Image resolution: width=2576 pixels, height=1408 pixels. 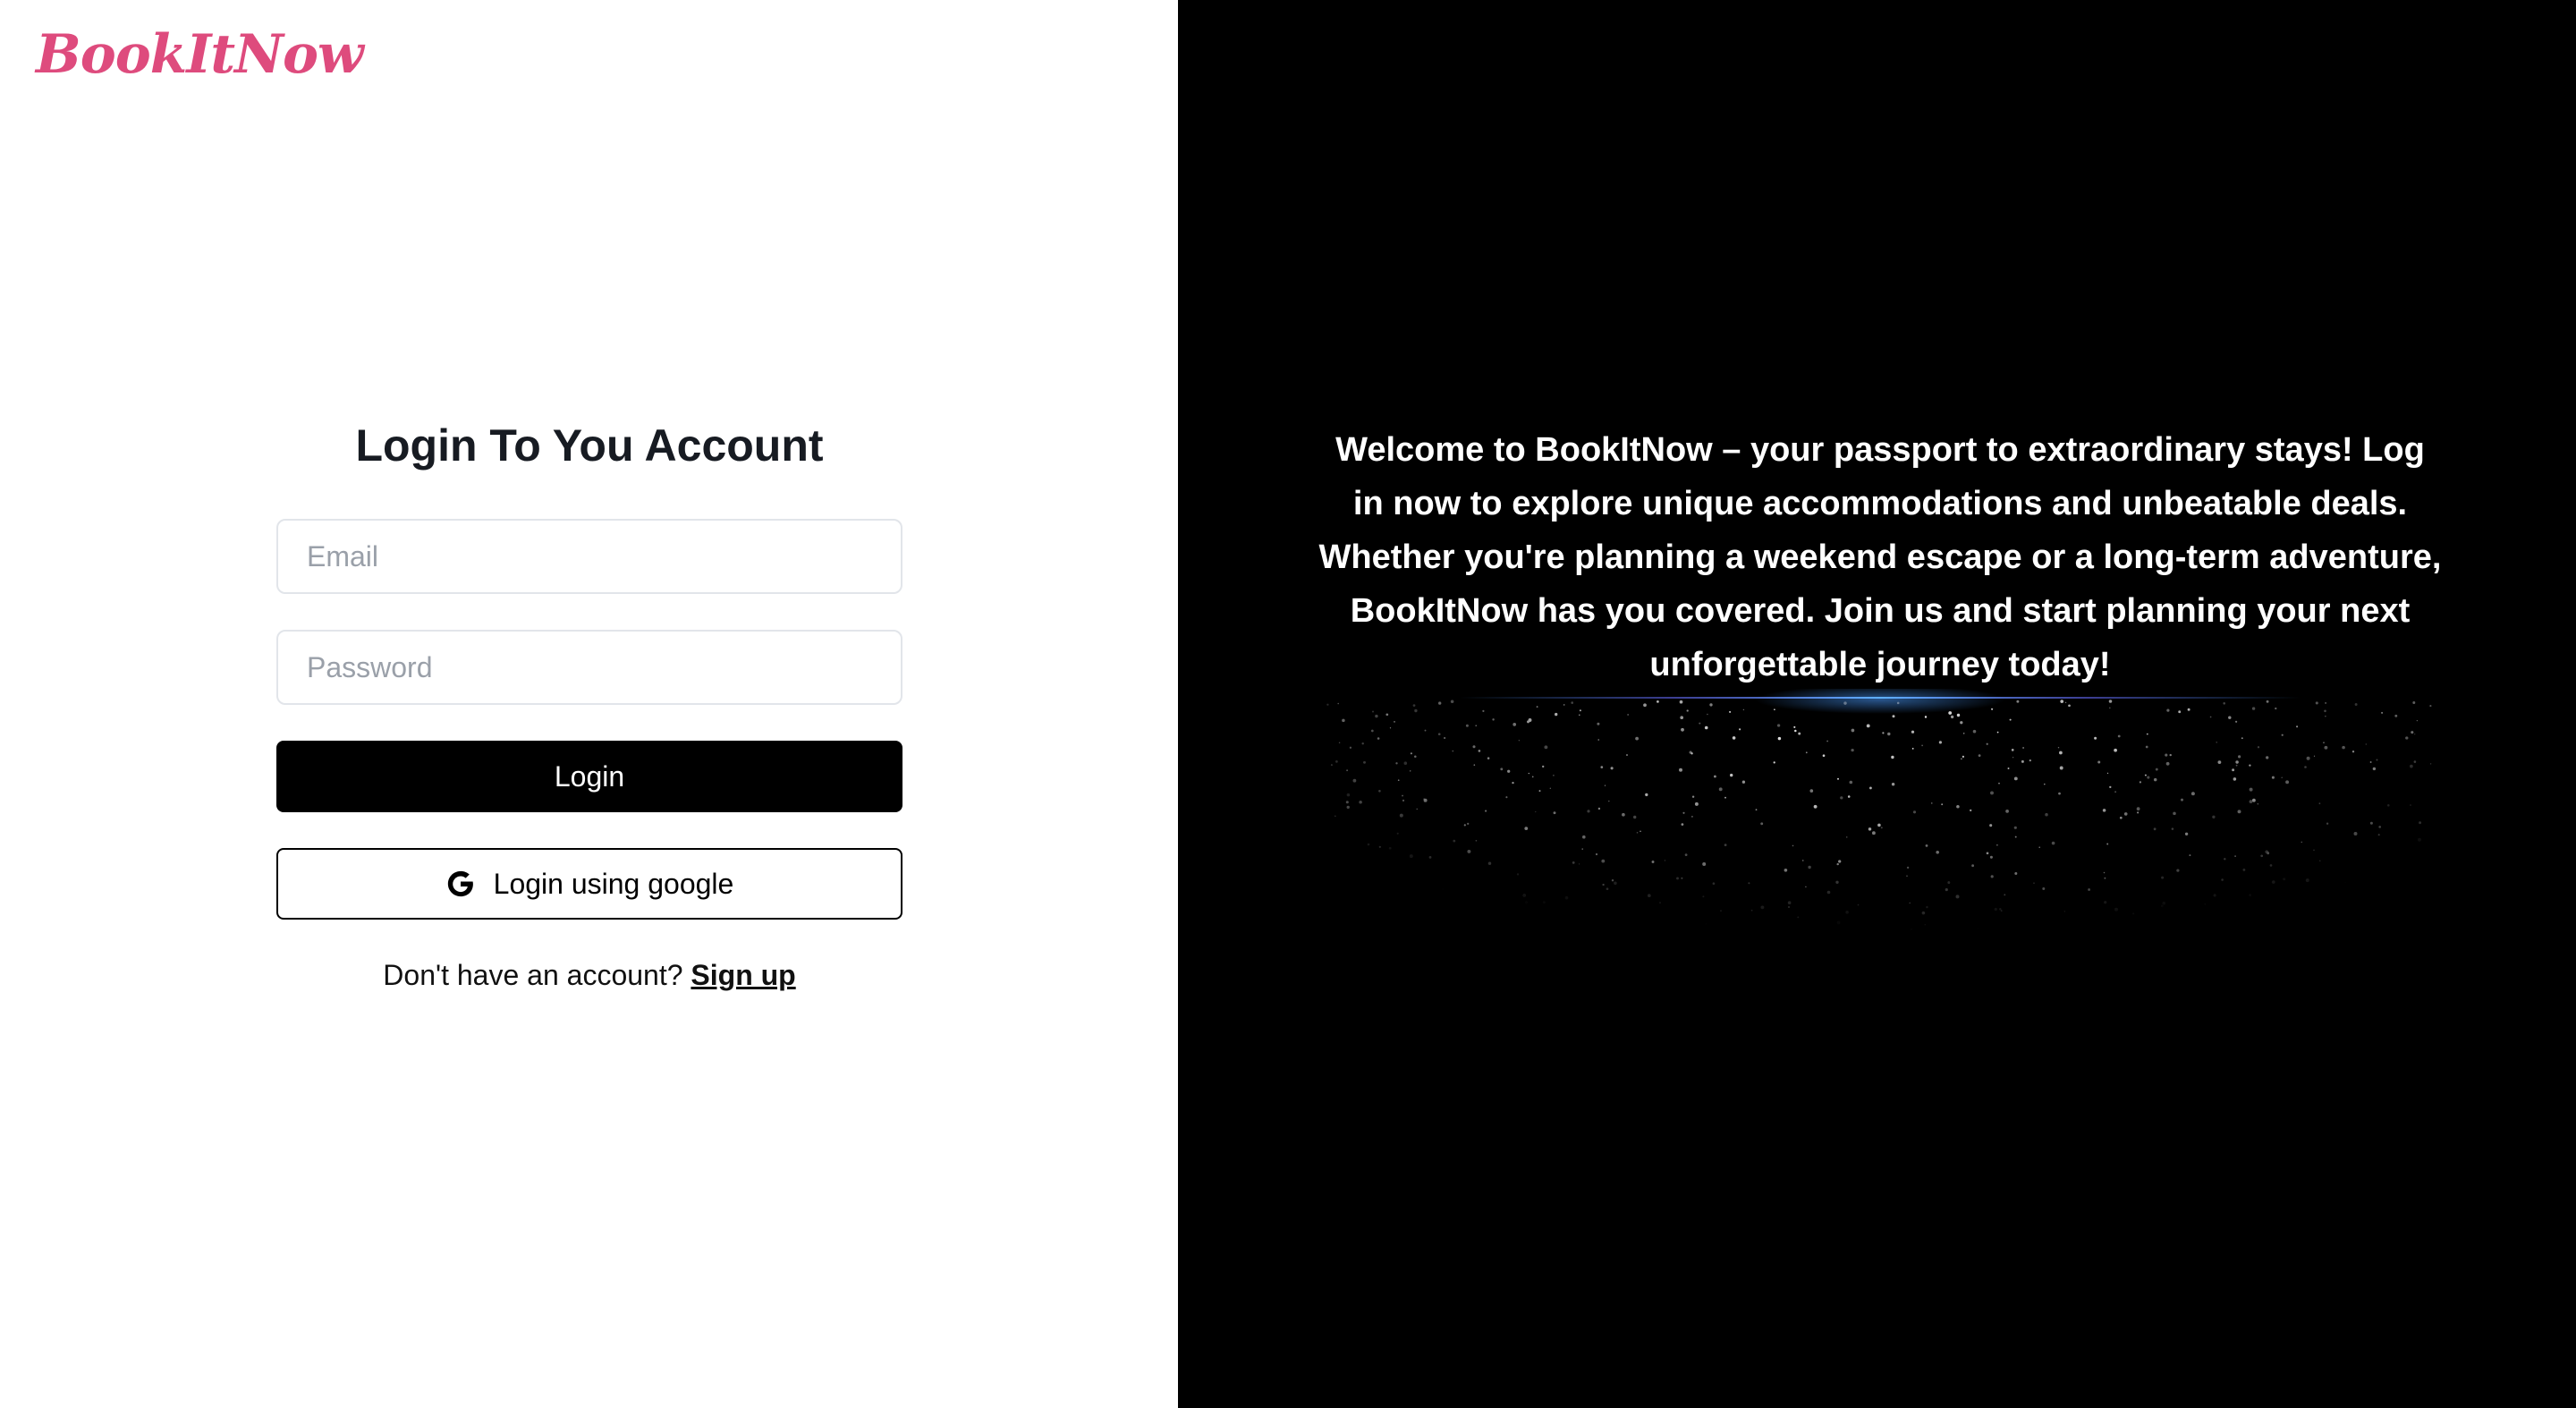 What do you see at coordinates (589, 776) in the screenshot?
I see `login-button: Login` at bounding box center [589, 776].